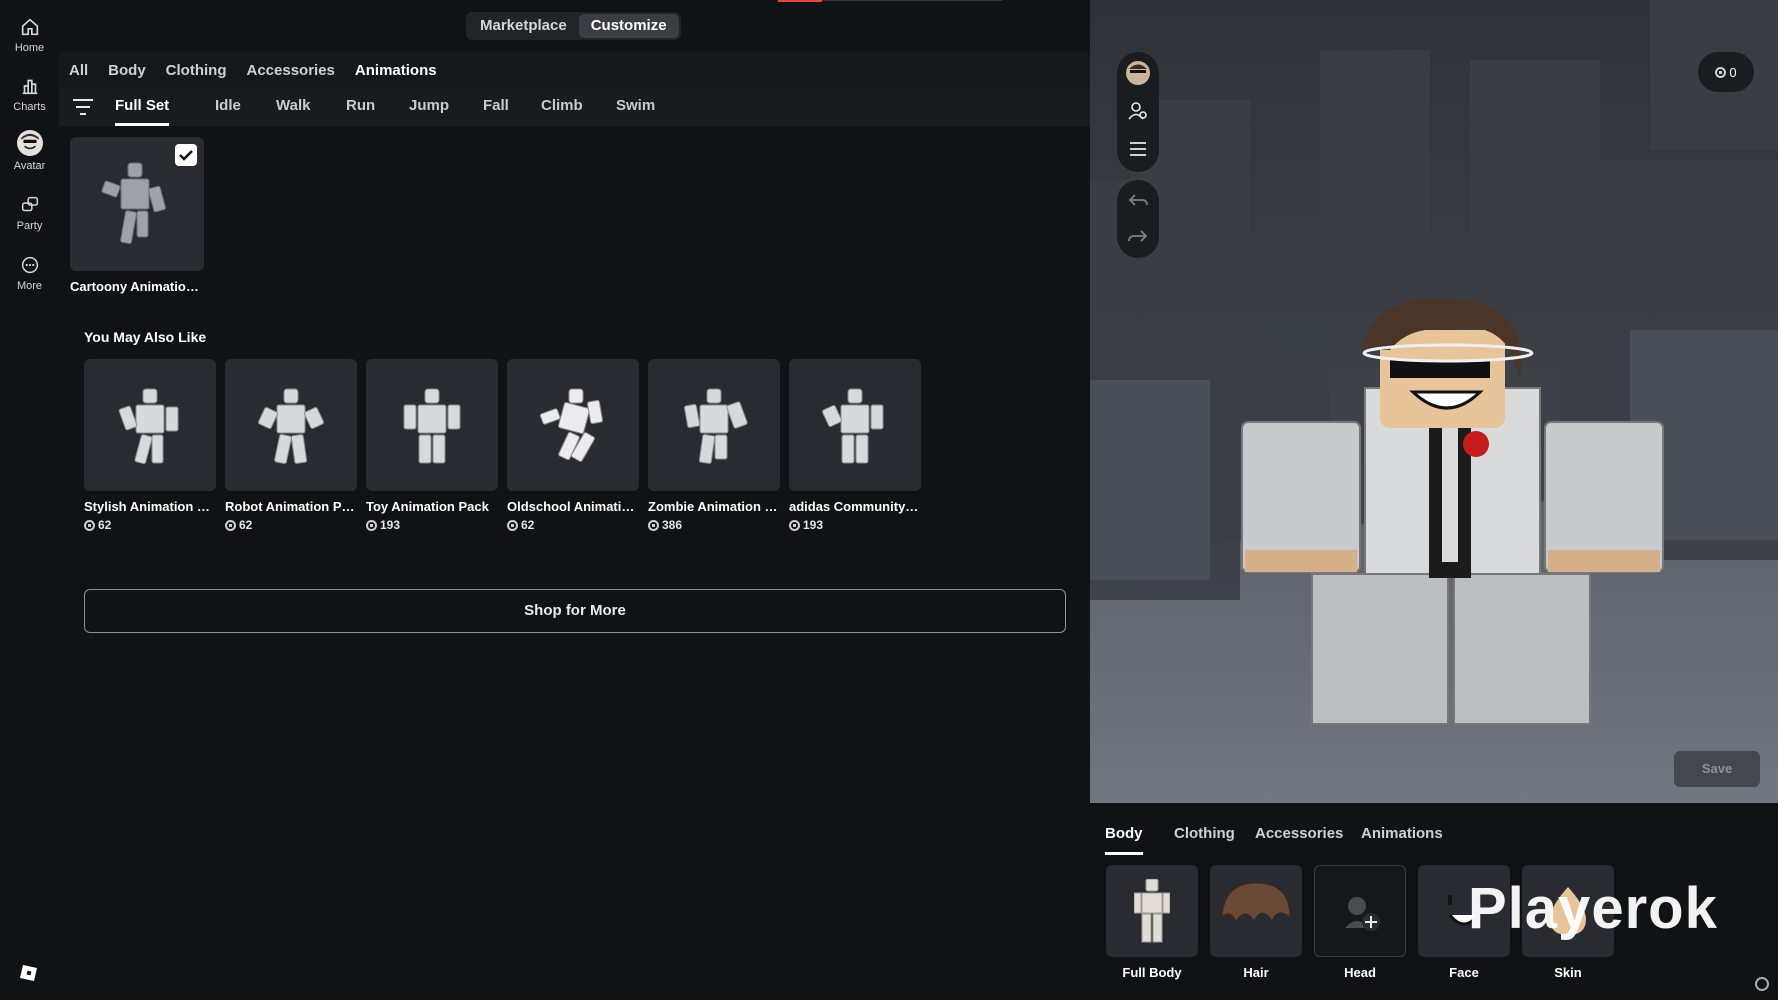  Describe the element at coordinates (714, 445) in the screenshot. I see `rec-card: Zombie Animation Pack 386` at that location.